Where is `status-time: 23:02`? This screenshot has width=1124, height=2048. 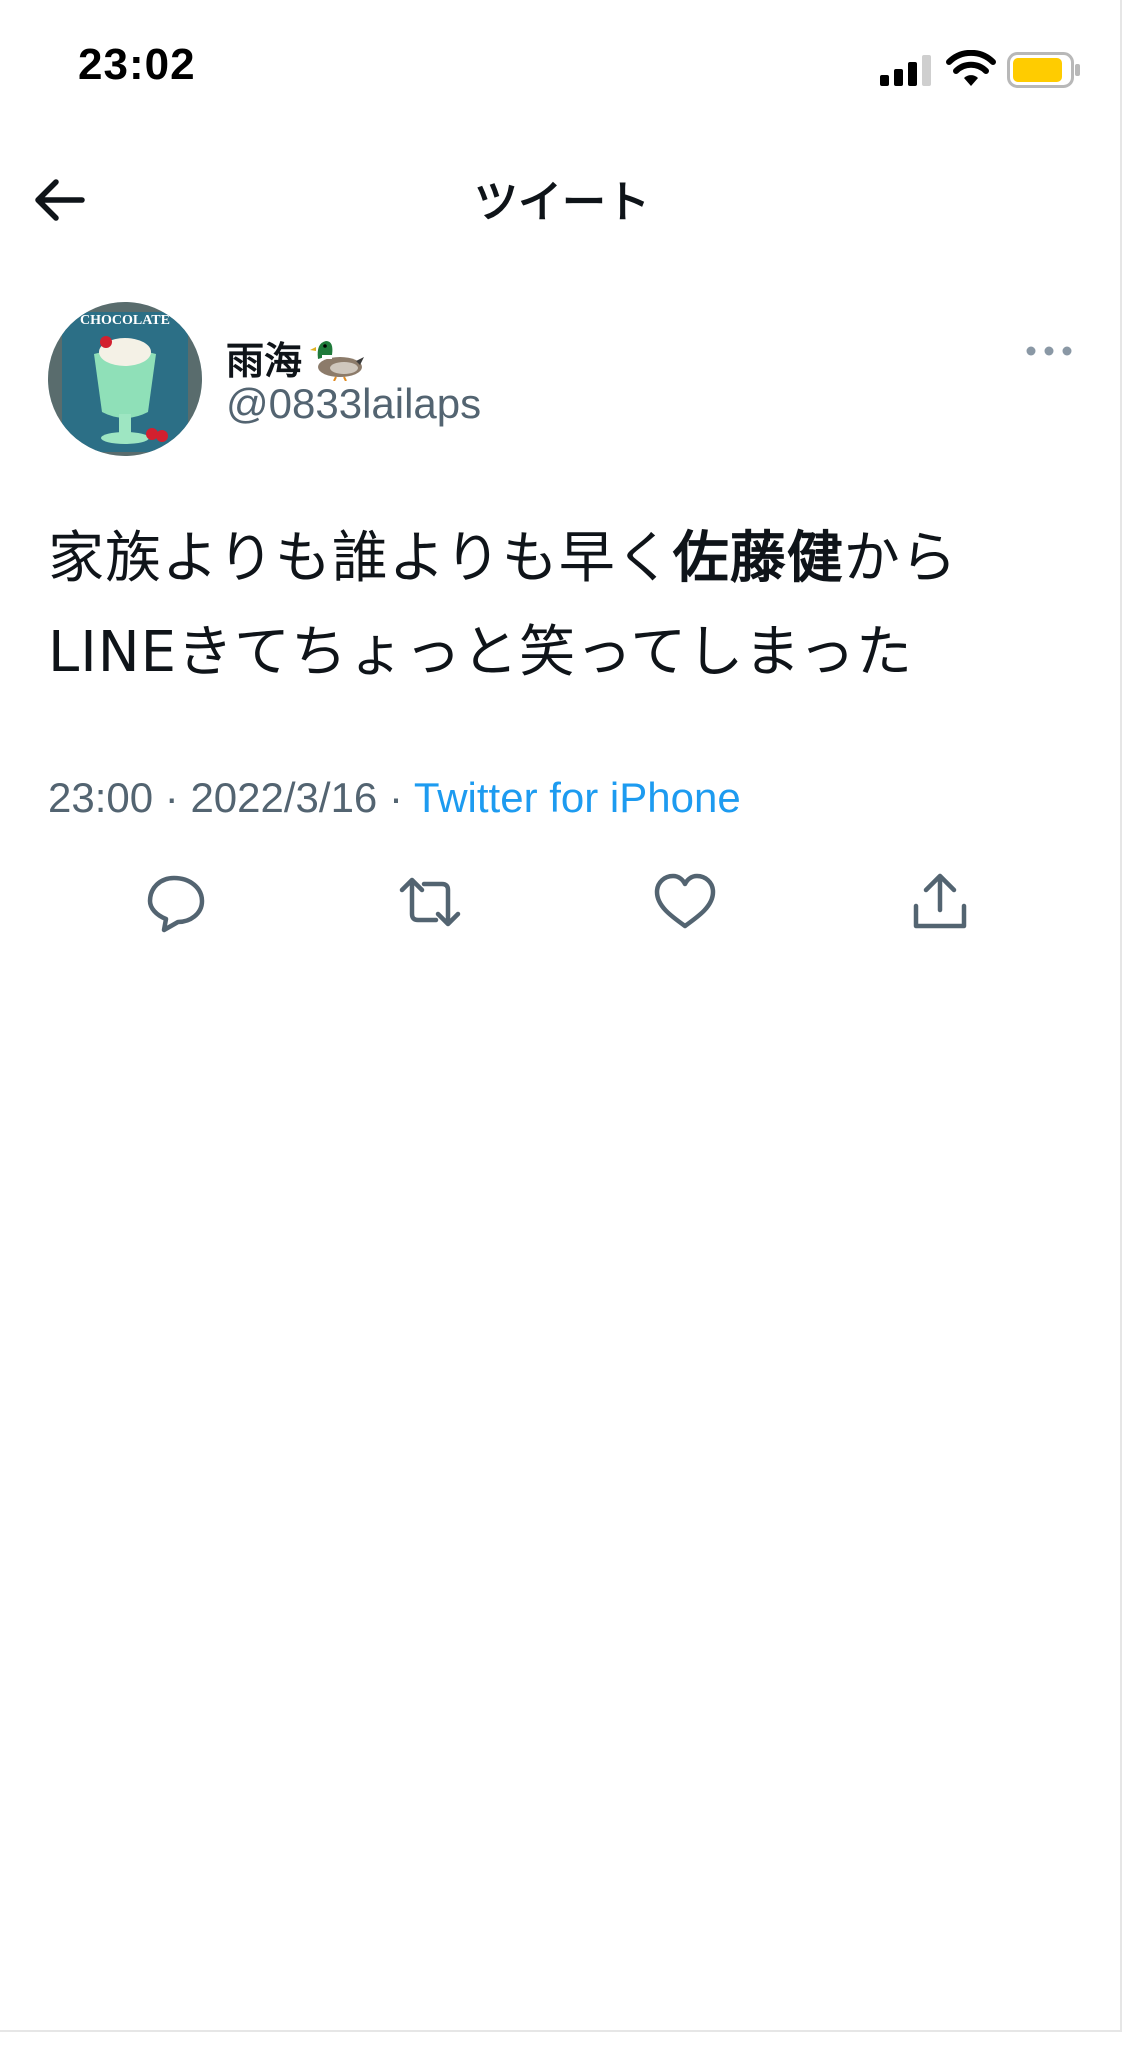 status-time: 23:02 is located at coordinates (137, 64).